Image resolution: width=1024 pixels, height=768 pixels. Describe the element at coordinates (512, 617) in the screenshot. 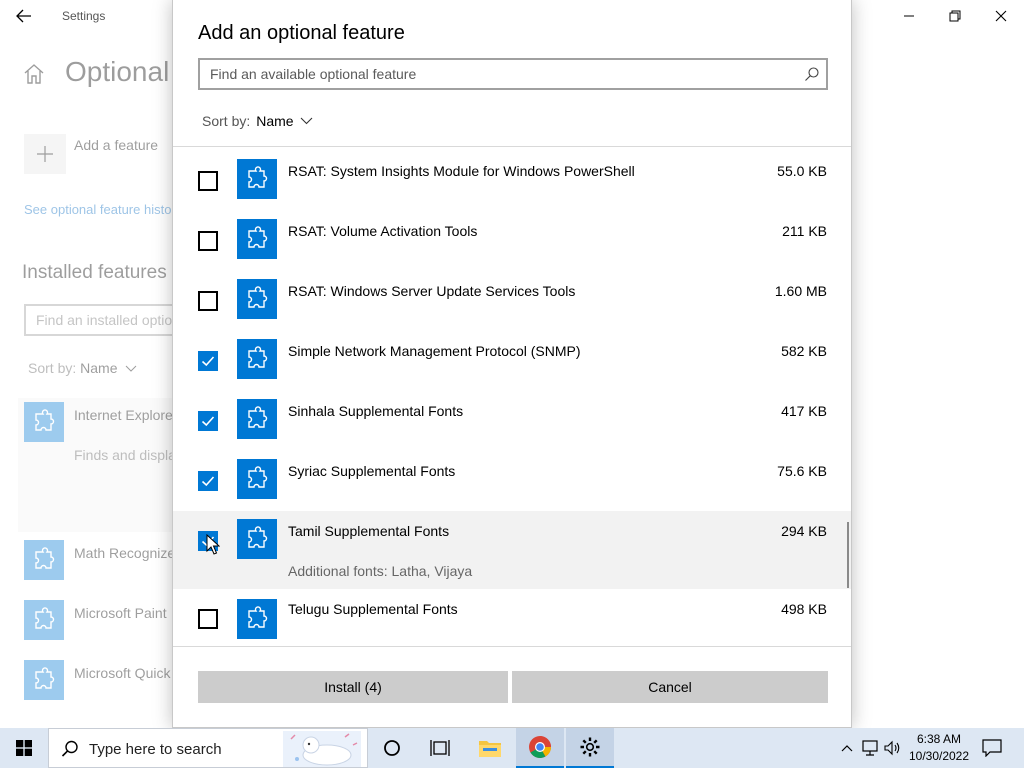

I see `feature-row: Telugu Supplemental Fonts 498 KB` at that location.